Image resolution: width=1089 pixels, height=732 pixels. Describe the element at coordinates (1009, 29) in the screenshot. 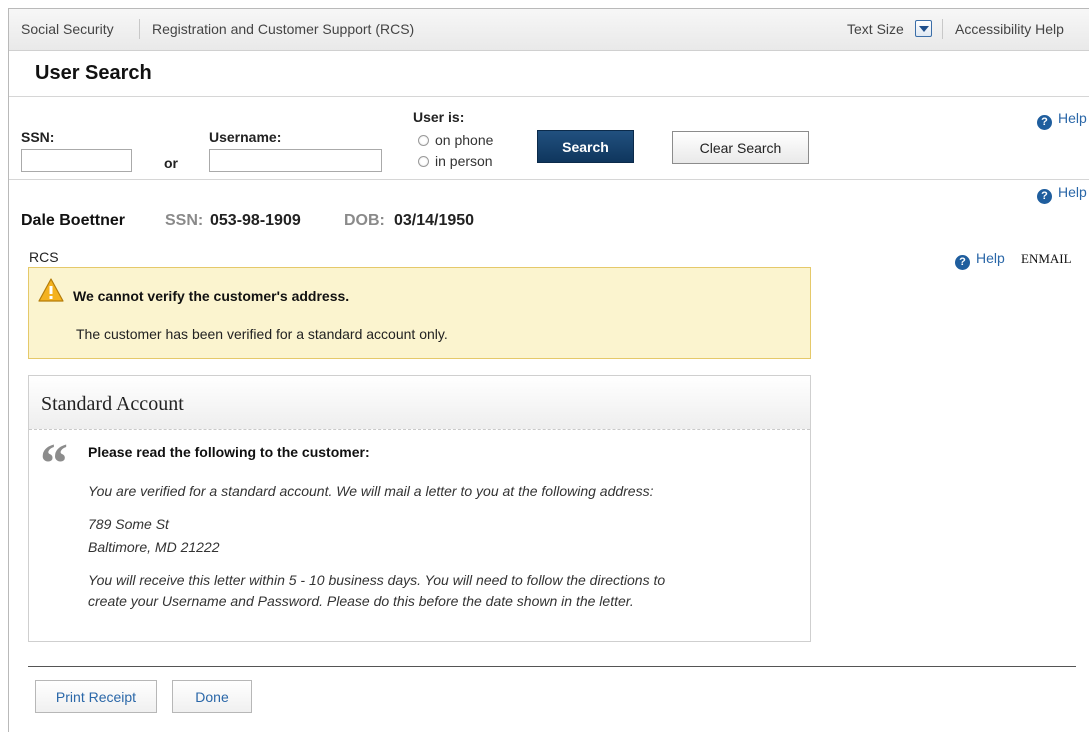

I see `accessibility-help-link: Accessibility Help` at that location.